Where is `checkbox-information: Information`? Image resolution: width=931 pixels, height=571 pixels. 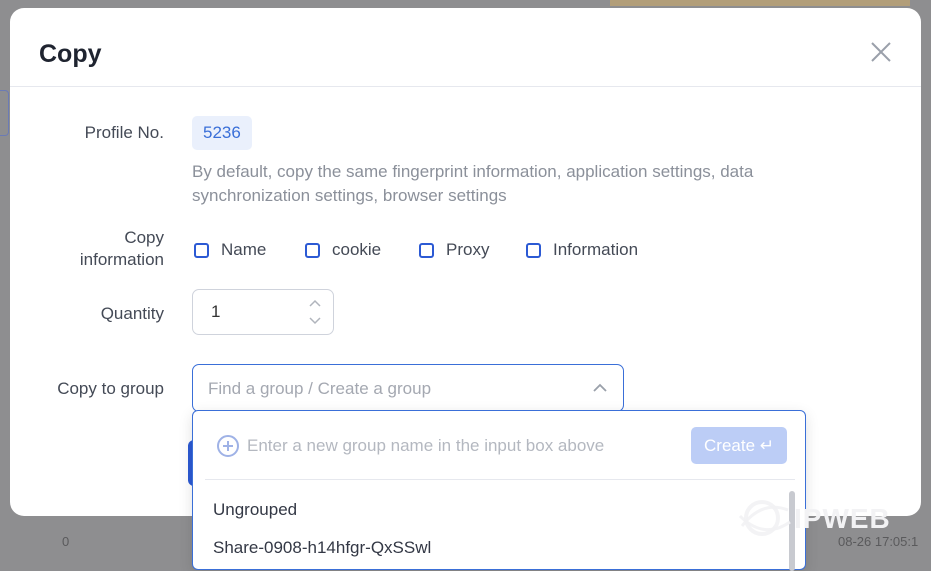
checkbox-information: Information is located at coordinates (582, 250).